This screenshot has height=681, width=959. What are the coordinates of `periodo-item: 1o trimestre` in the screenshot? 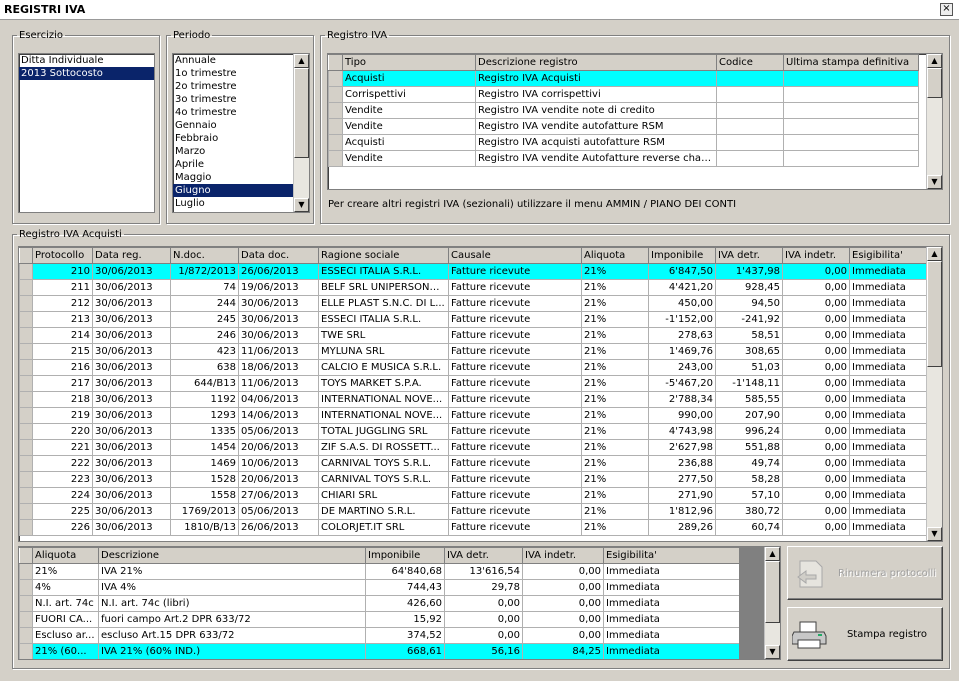 It's located at (233, 73).